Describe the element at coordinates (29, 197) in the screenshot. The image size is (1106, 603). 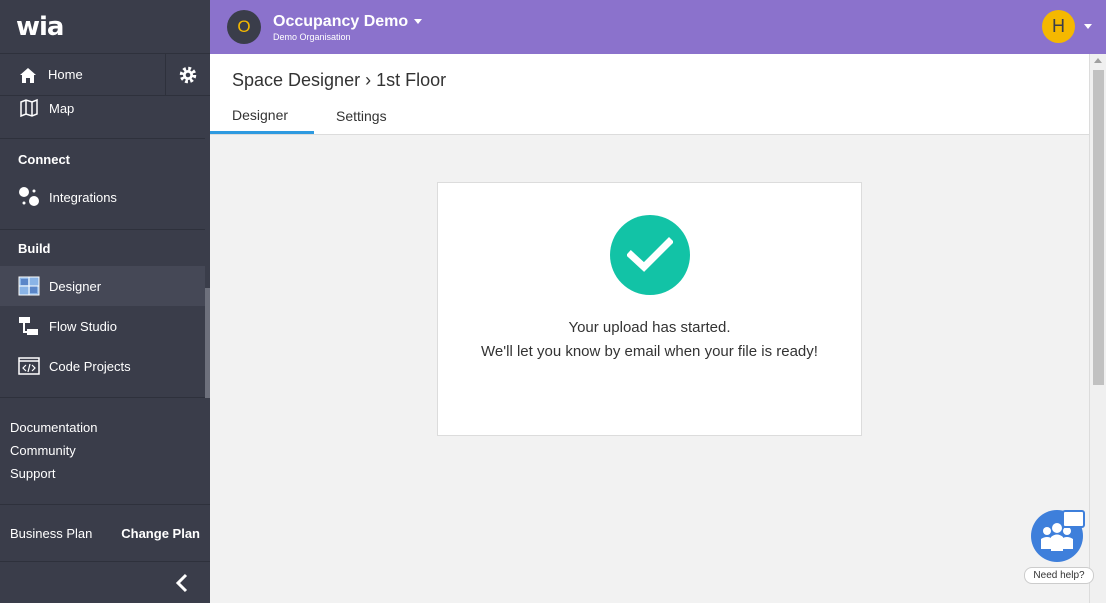
I see `integrations-icon` at that location.